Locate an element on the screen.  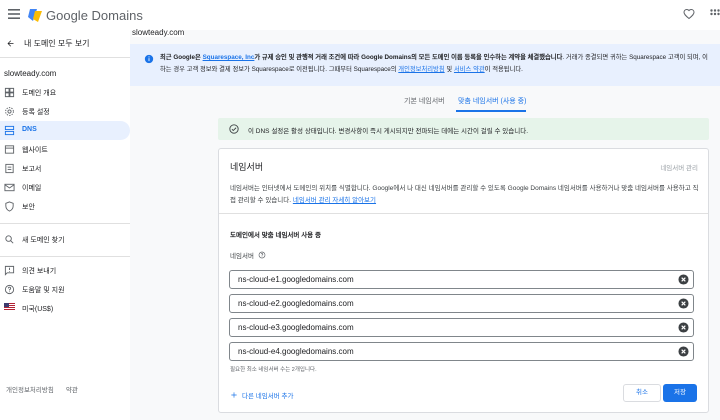
top-bar: Google Domains is located at coordinates (360, 15).